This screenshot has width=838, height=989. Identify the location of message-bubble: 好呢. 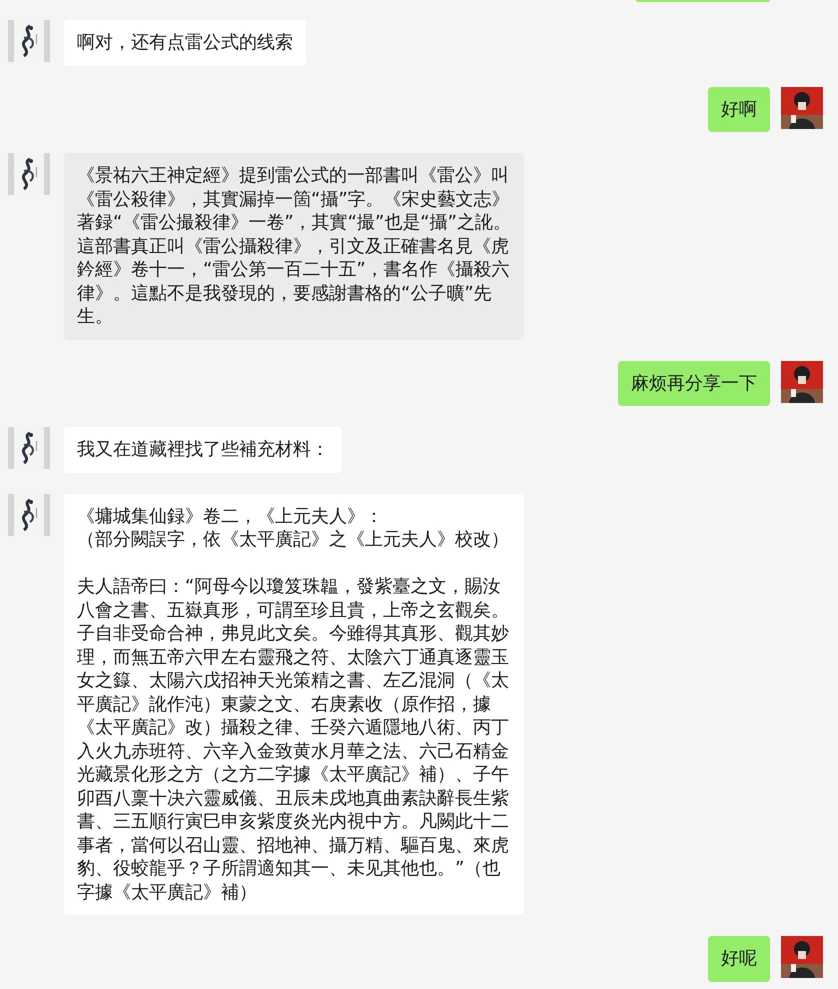
(739, 959).